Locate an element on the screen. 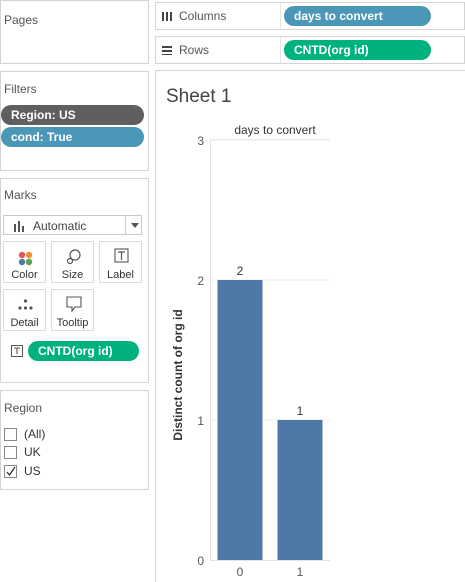  region-option-label: US is located at coordinates (32, 471).